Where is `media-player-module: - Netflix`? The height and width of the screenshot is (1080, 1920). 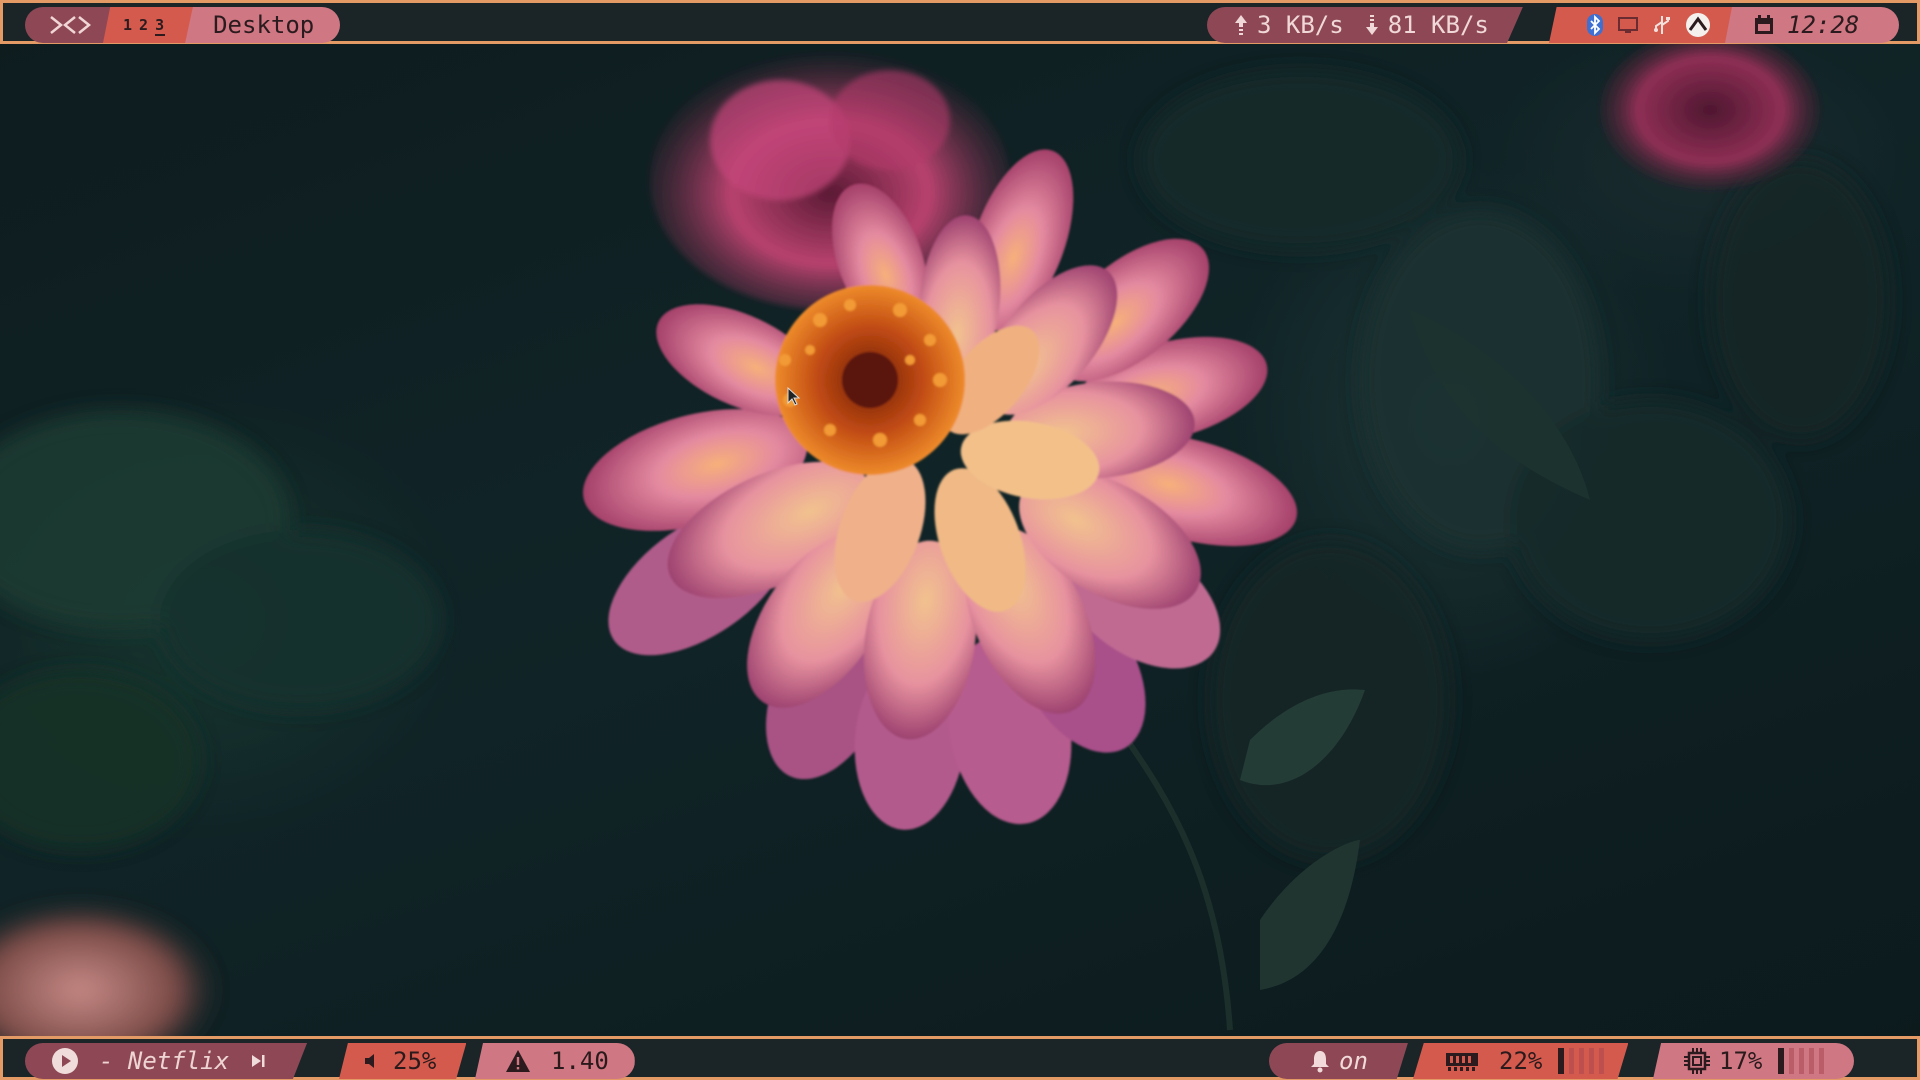
media-player-module: - Netflix is located at coordinates (166, 1061).